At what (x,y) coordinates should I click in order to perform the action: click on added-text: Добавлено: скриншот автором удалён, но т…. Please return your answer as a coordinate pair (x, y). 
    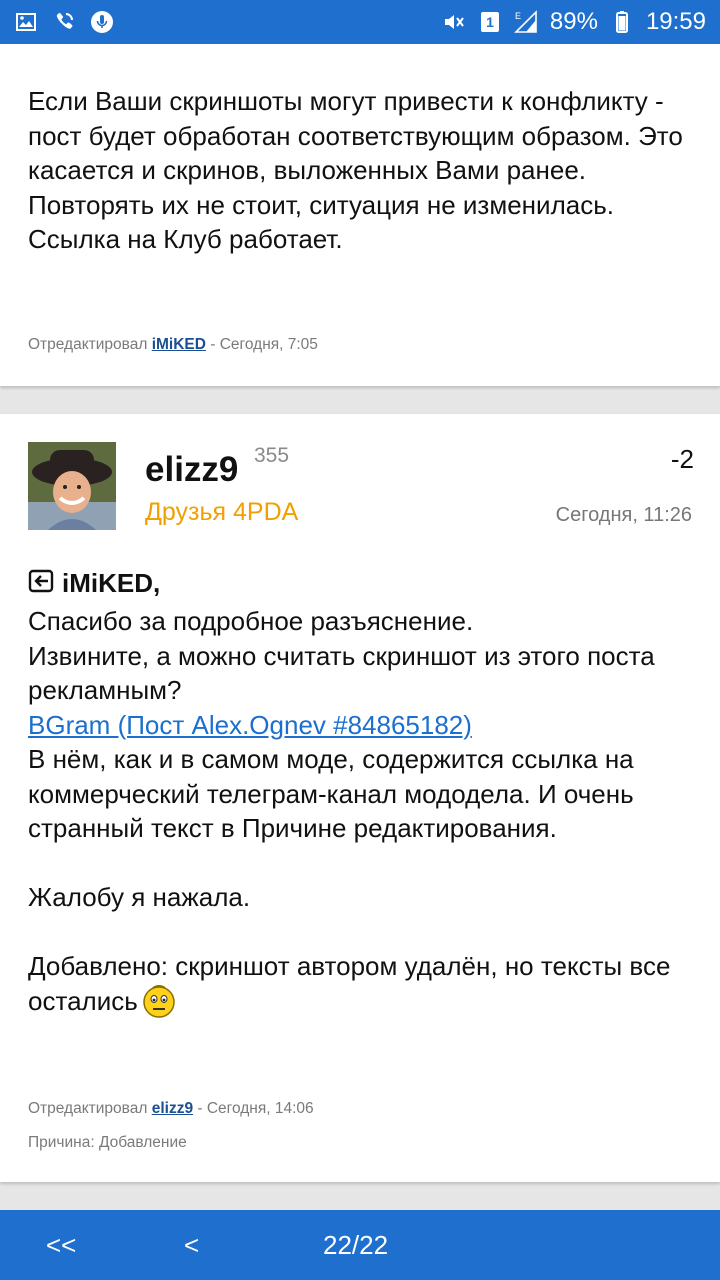
    Looking at the image, I should click on (349, 983).